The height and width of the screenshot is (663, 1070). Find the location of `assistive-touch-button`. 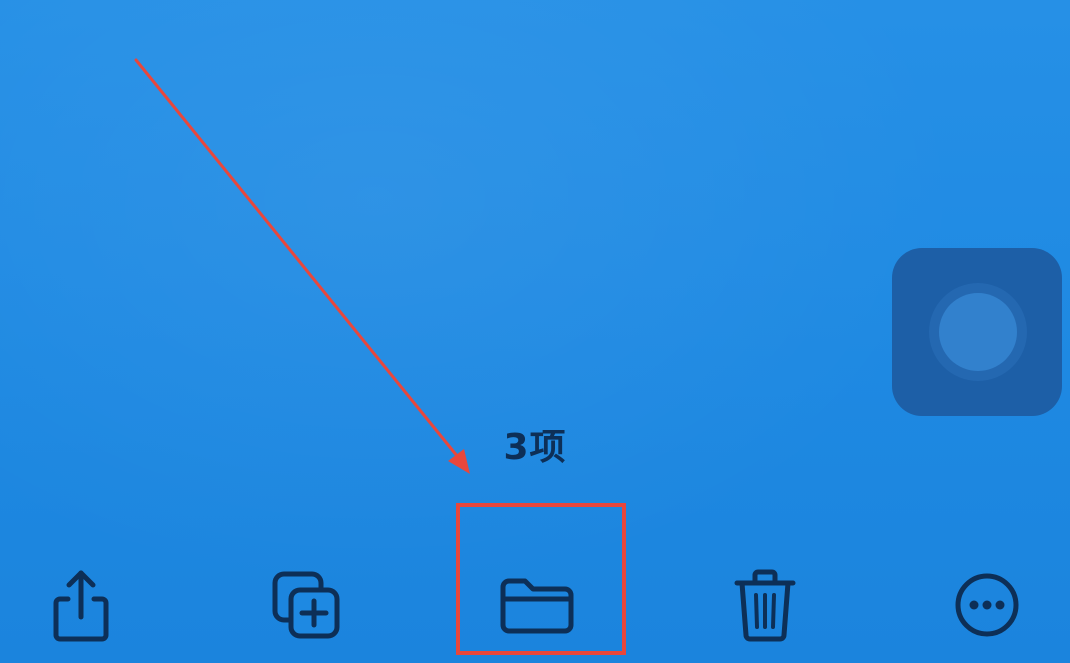

assistive-touch-button is located at coordinates (977, 332).